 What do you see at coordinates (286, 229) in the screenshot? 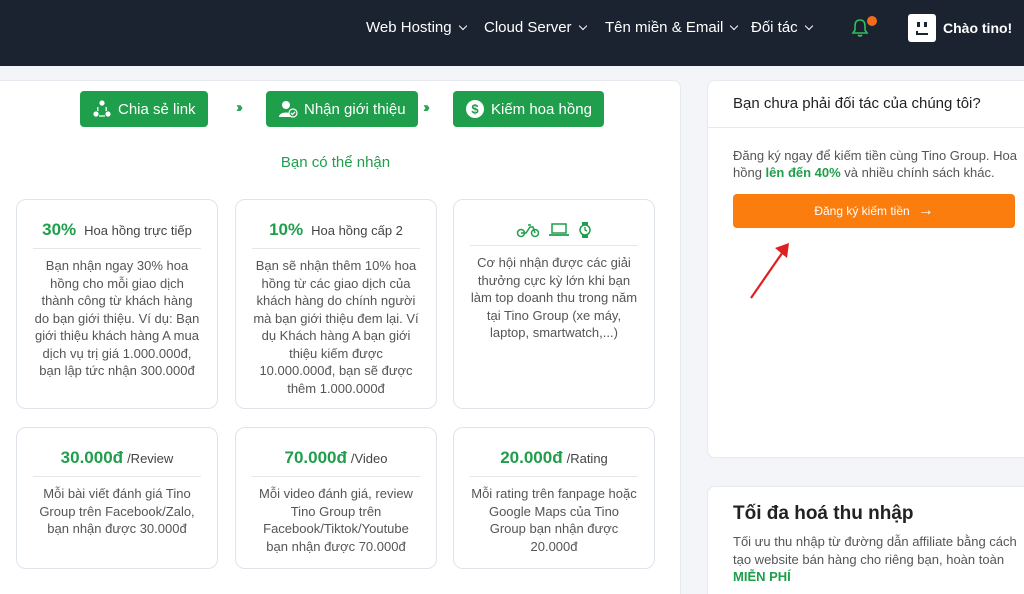
I see `card-value: 10%` at bounding box center [286, 229].